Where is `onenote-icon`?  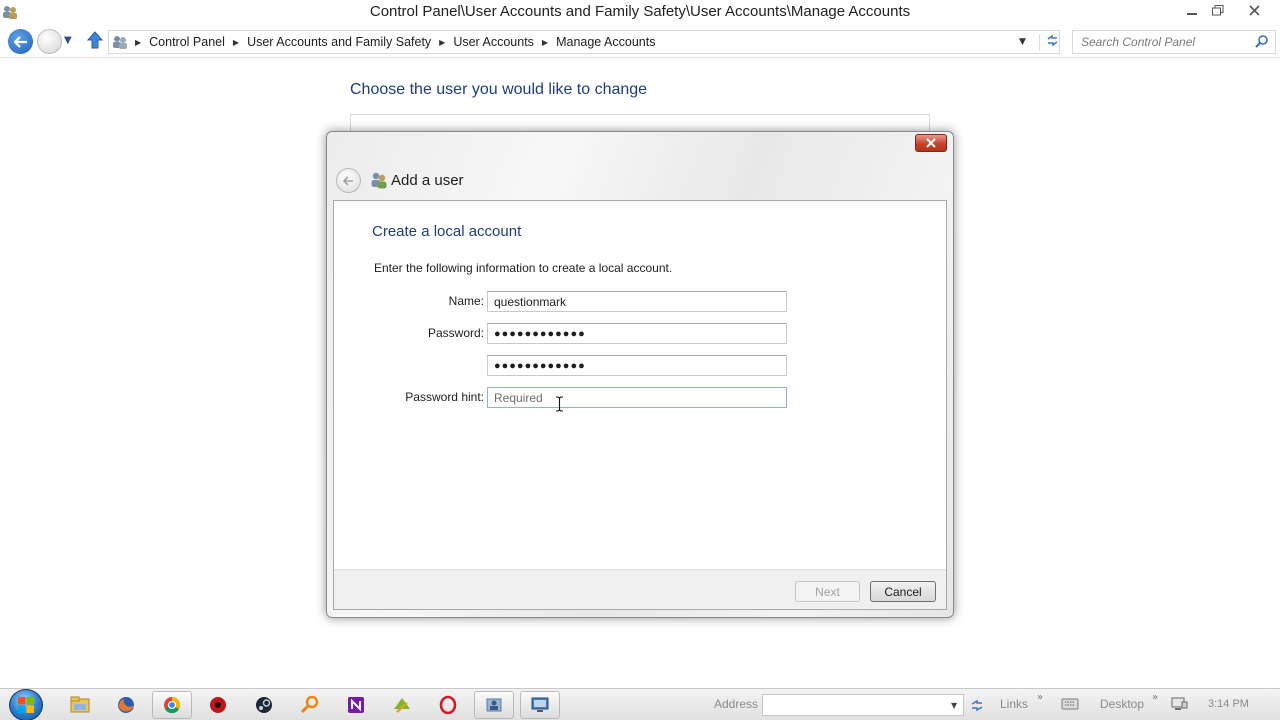
onenote-icon is located at coordinates (356, 705).